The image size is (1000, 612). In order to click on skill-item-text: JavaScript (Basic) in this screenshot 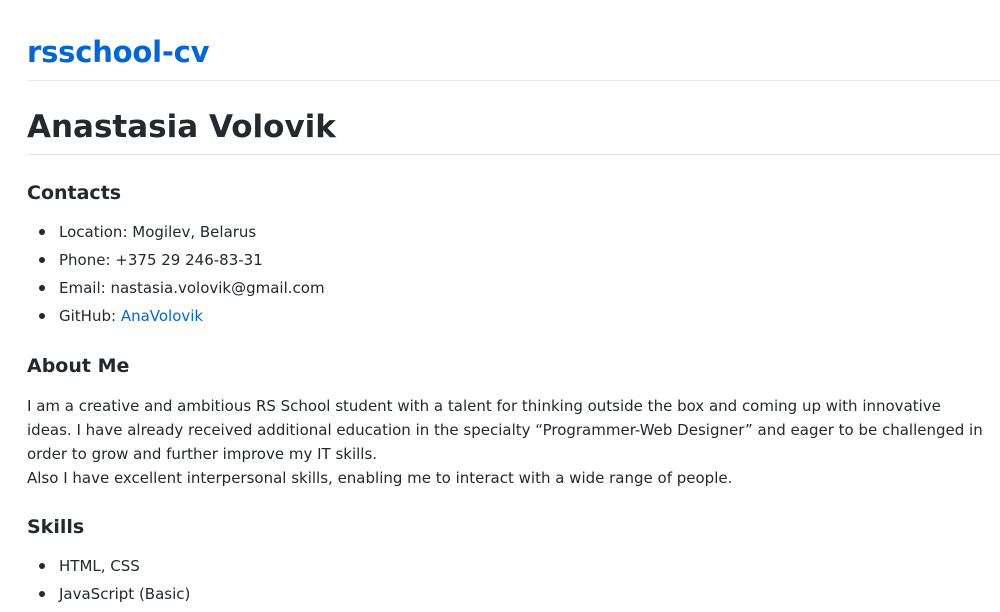, I will do `click(125, 594)`.